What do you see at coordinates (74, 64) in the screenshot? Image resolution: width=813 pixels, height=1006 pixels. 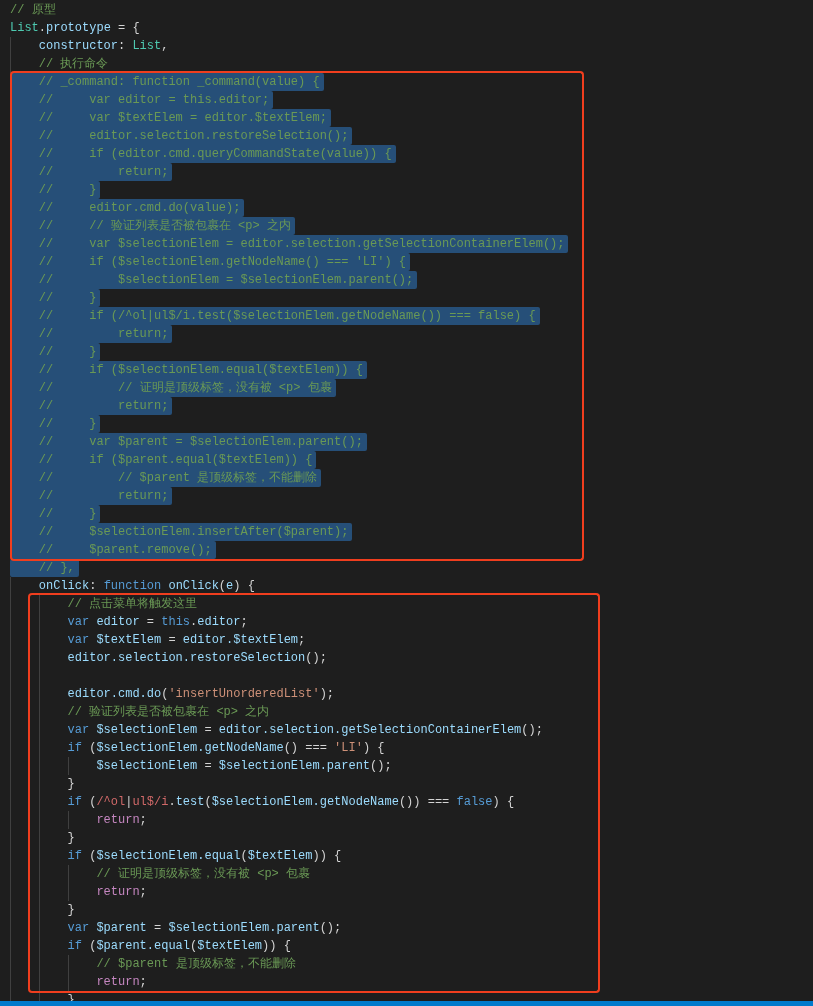 I see `code-line: // 执行命令` at bounding box center [74, 64].